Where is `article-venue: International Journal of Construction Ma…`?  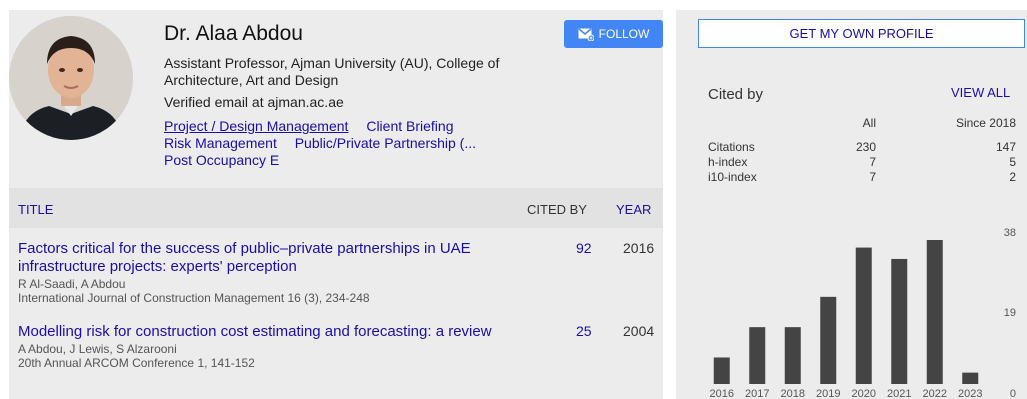 article-venue: International Journal of Construction Ma… is located at coordinates (194, 298).